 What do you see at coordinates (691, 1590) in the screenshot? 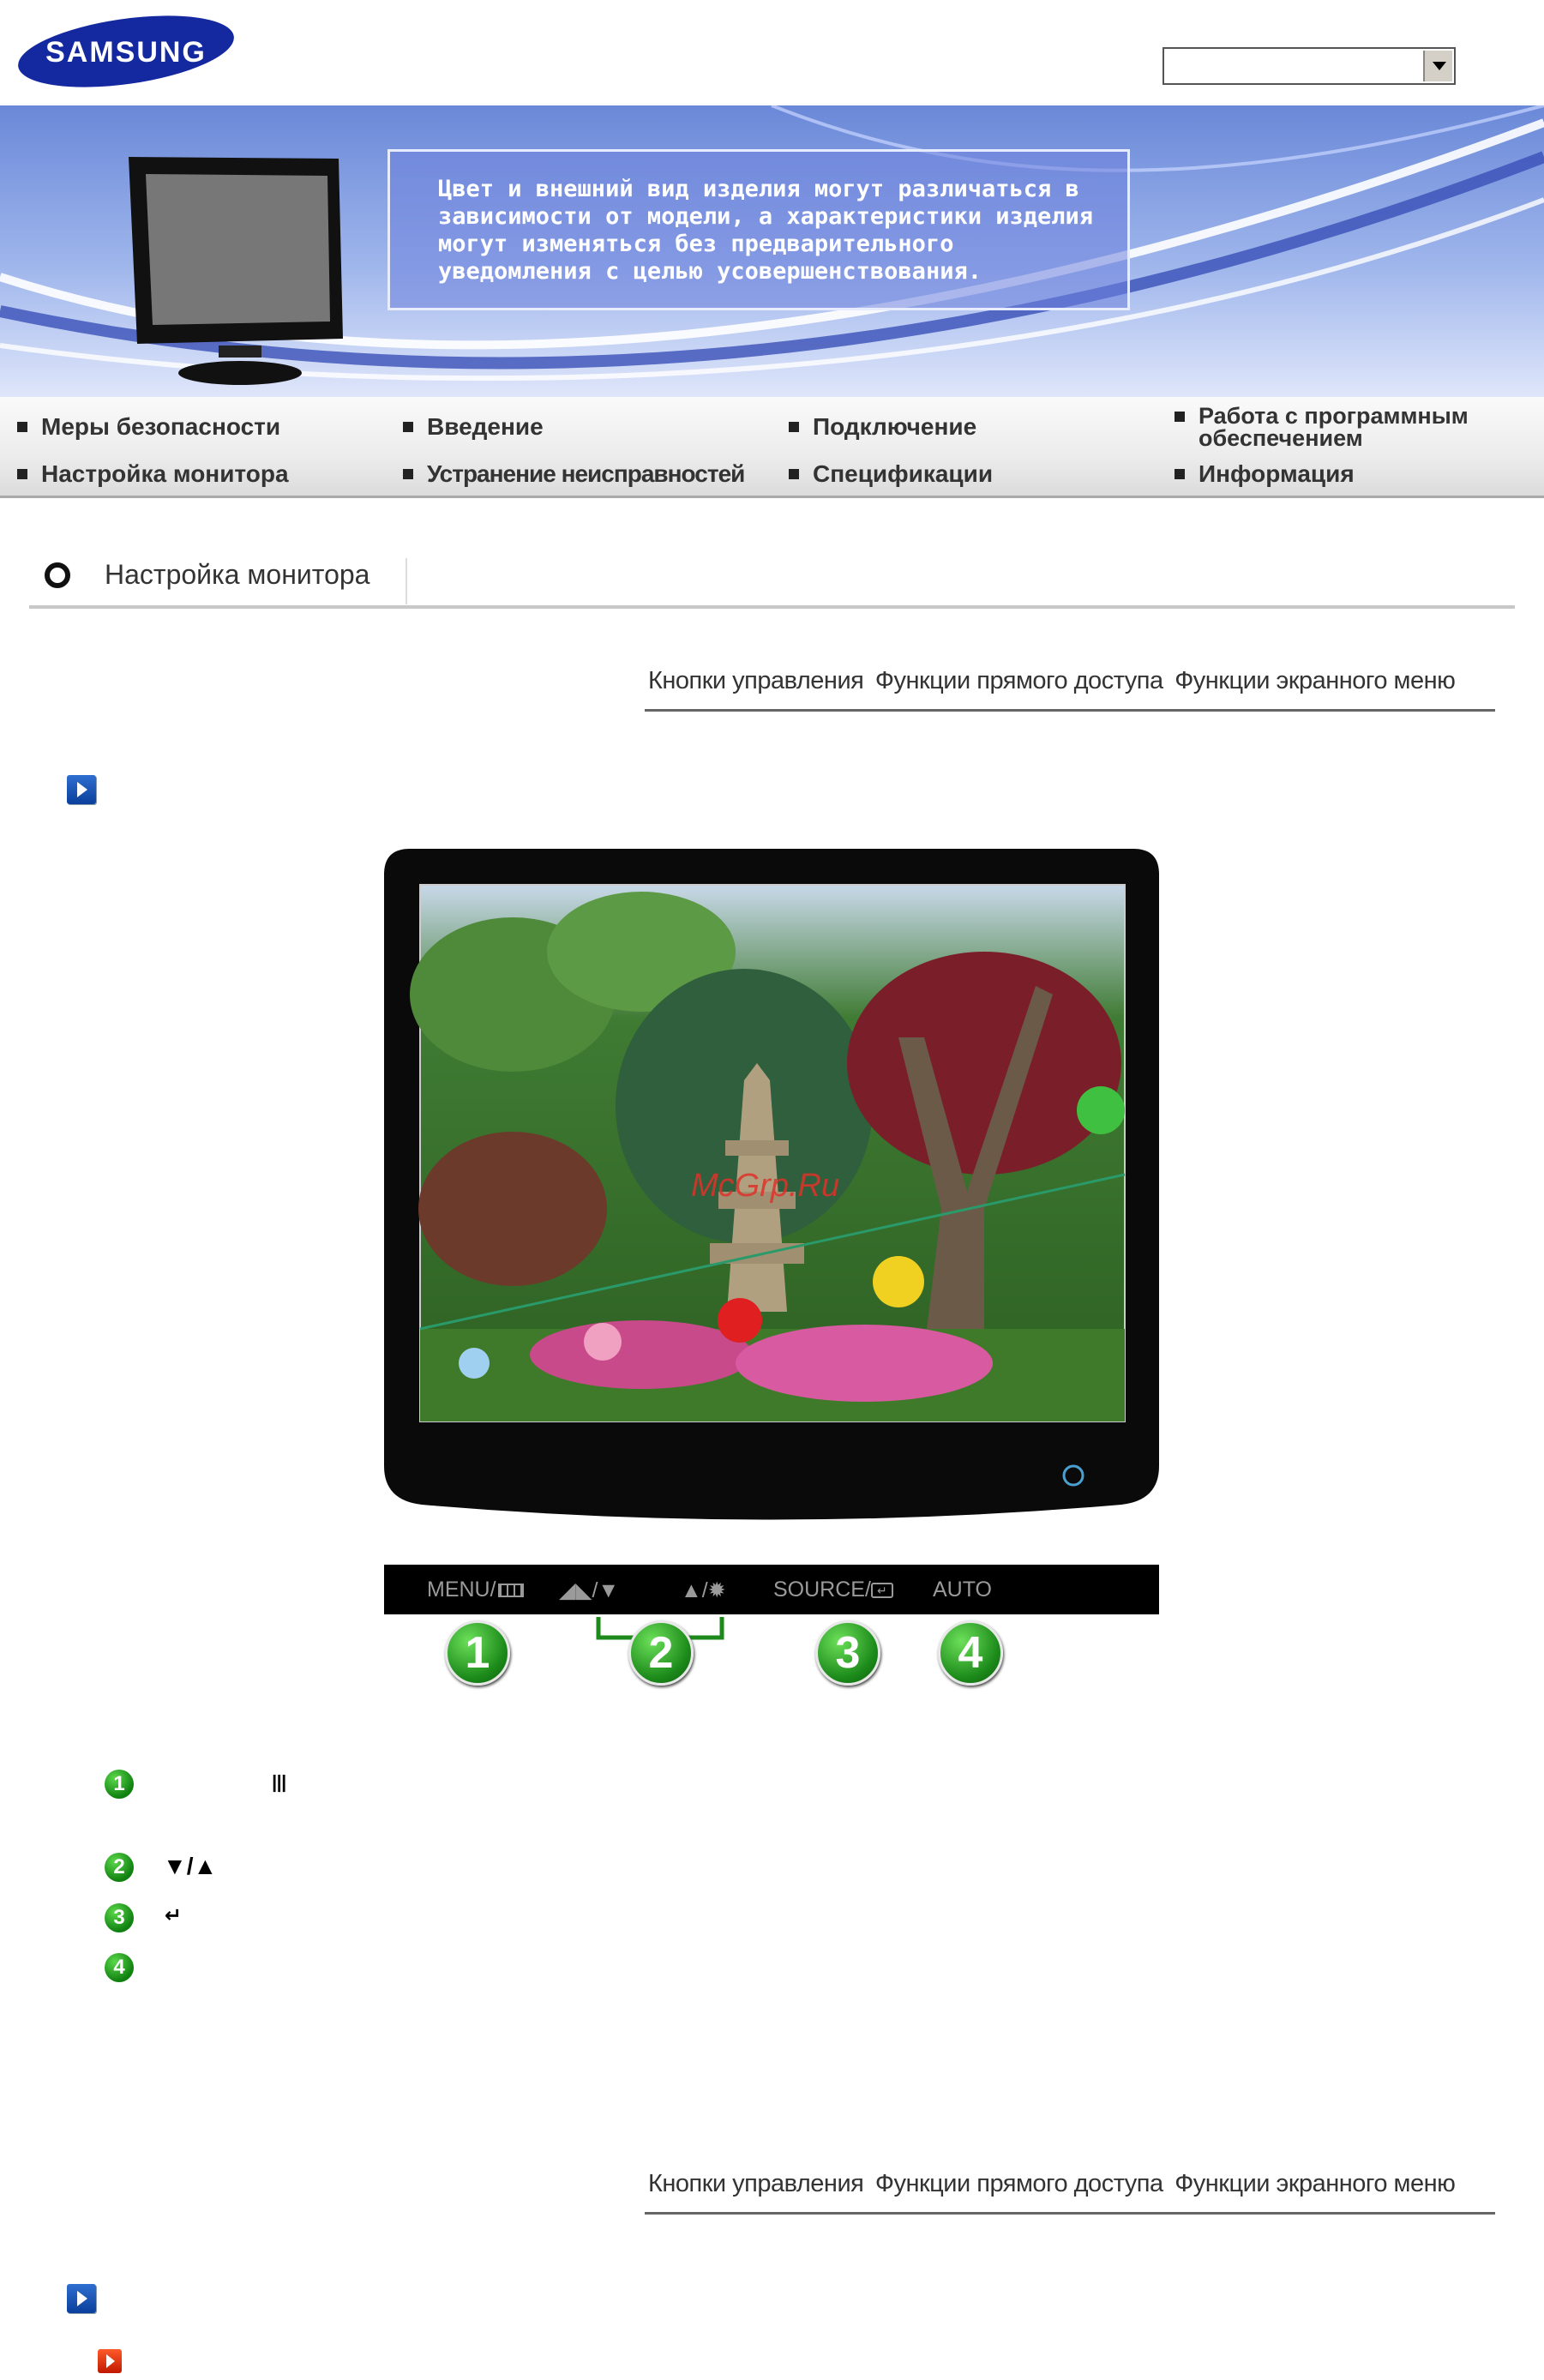
I see `up-arrow-icon: ▲` at bounding box center [691, 1590].